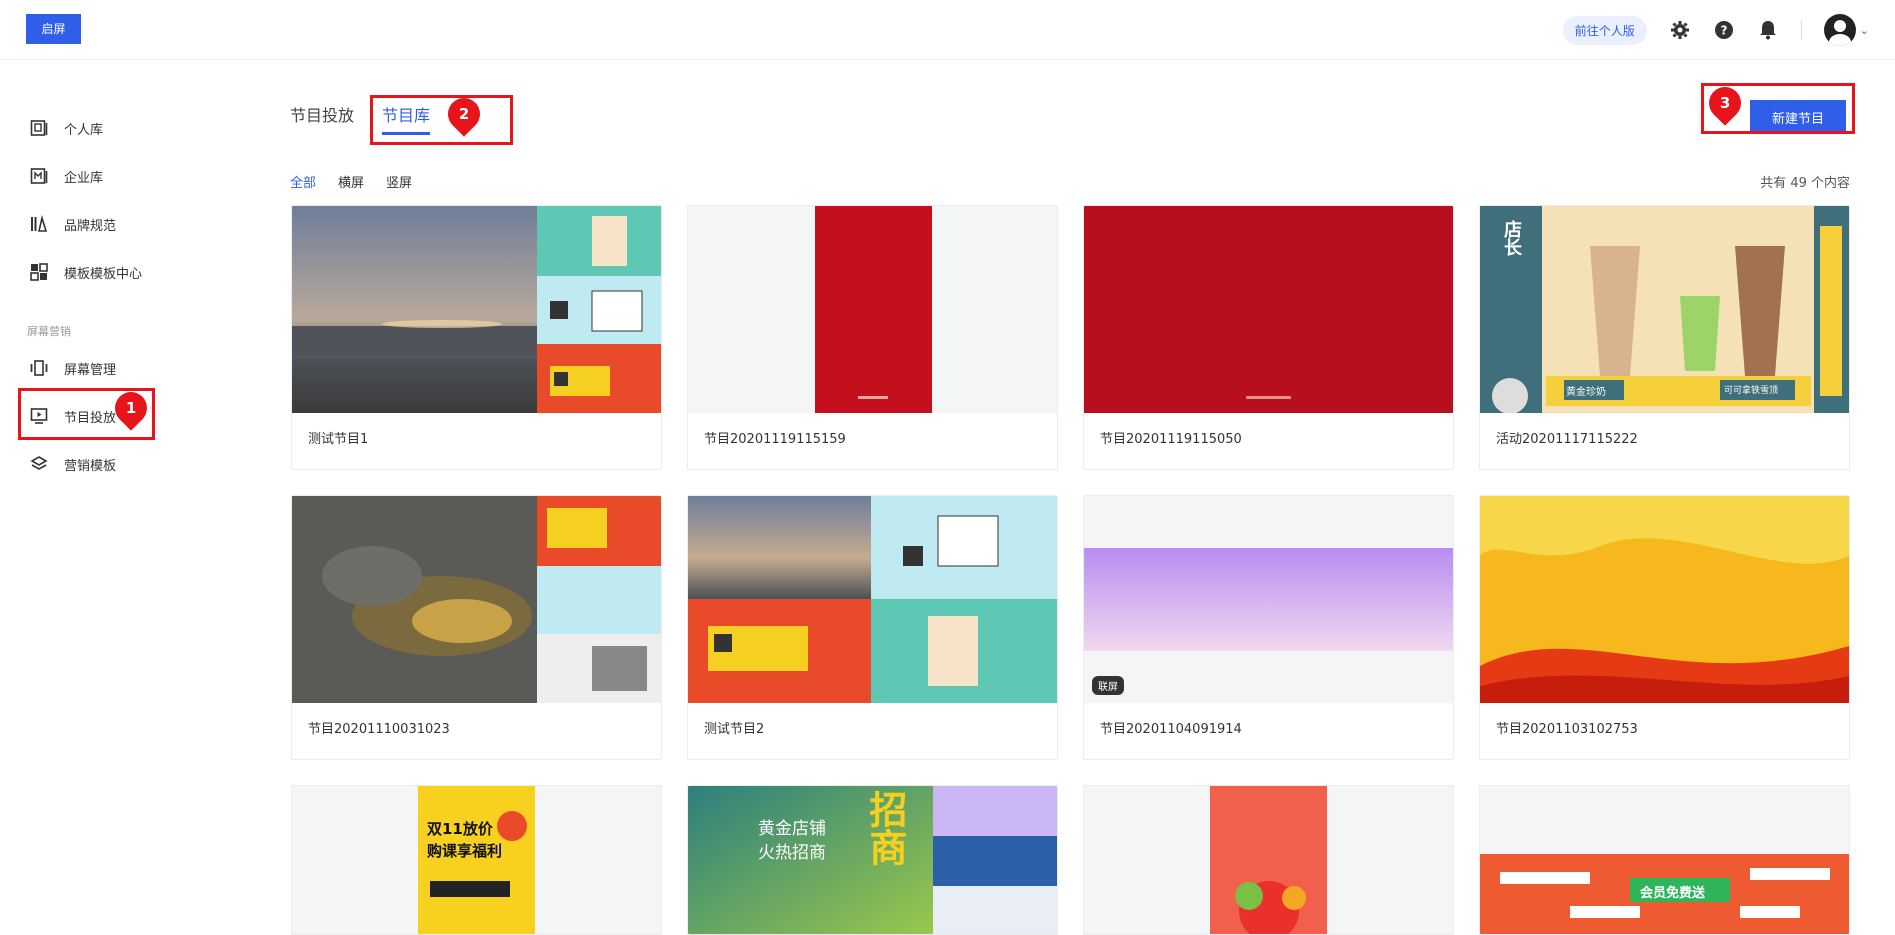 This screenshot has width=1895, height=935. I want to click on sidebar-item-label: 品牌规范, so click(90, 226).